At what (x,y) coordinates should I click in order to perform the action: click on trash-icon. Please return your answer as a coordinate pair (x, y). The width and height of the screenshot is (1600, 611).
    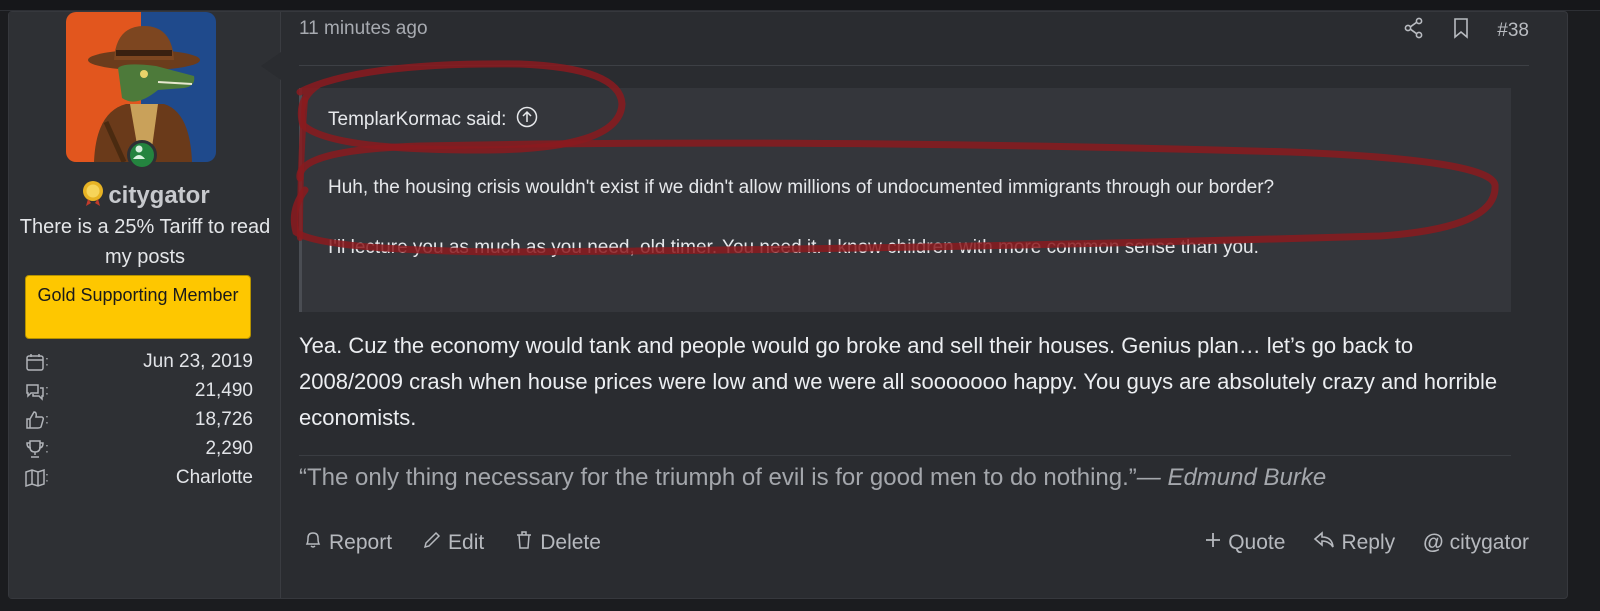
    Looking at the image, I should click on (524, 543).